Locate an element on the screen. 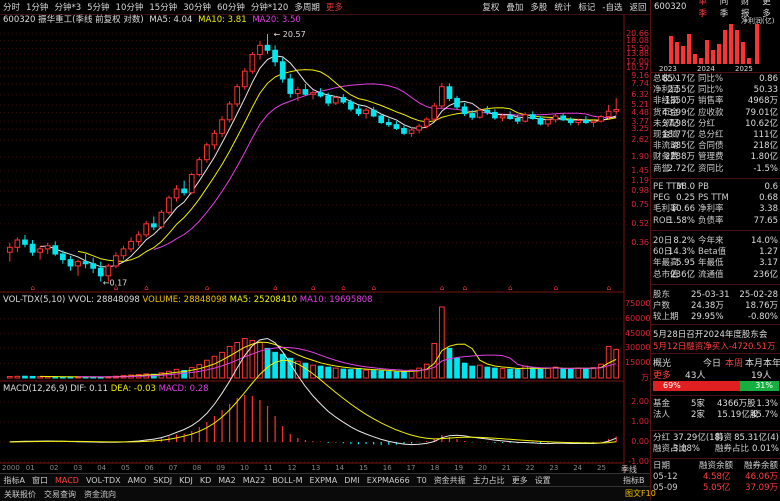 This screenshot has height=501, width=780. bottom-link-0: 关联报价 is located at coordinates (20, 494).